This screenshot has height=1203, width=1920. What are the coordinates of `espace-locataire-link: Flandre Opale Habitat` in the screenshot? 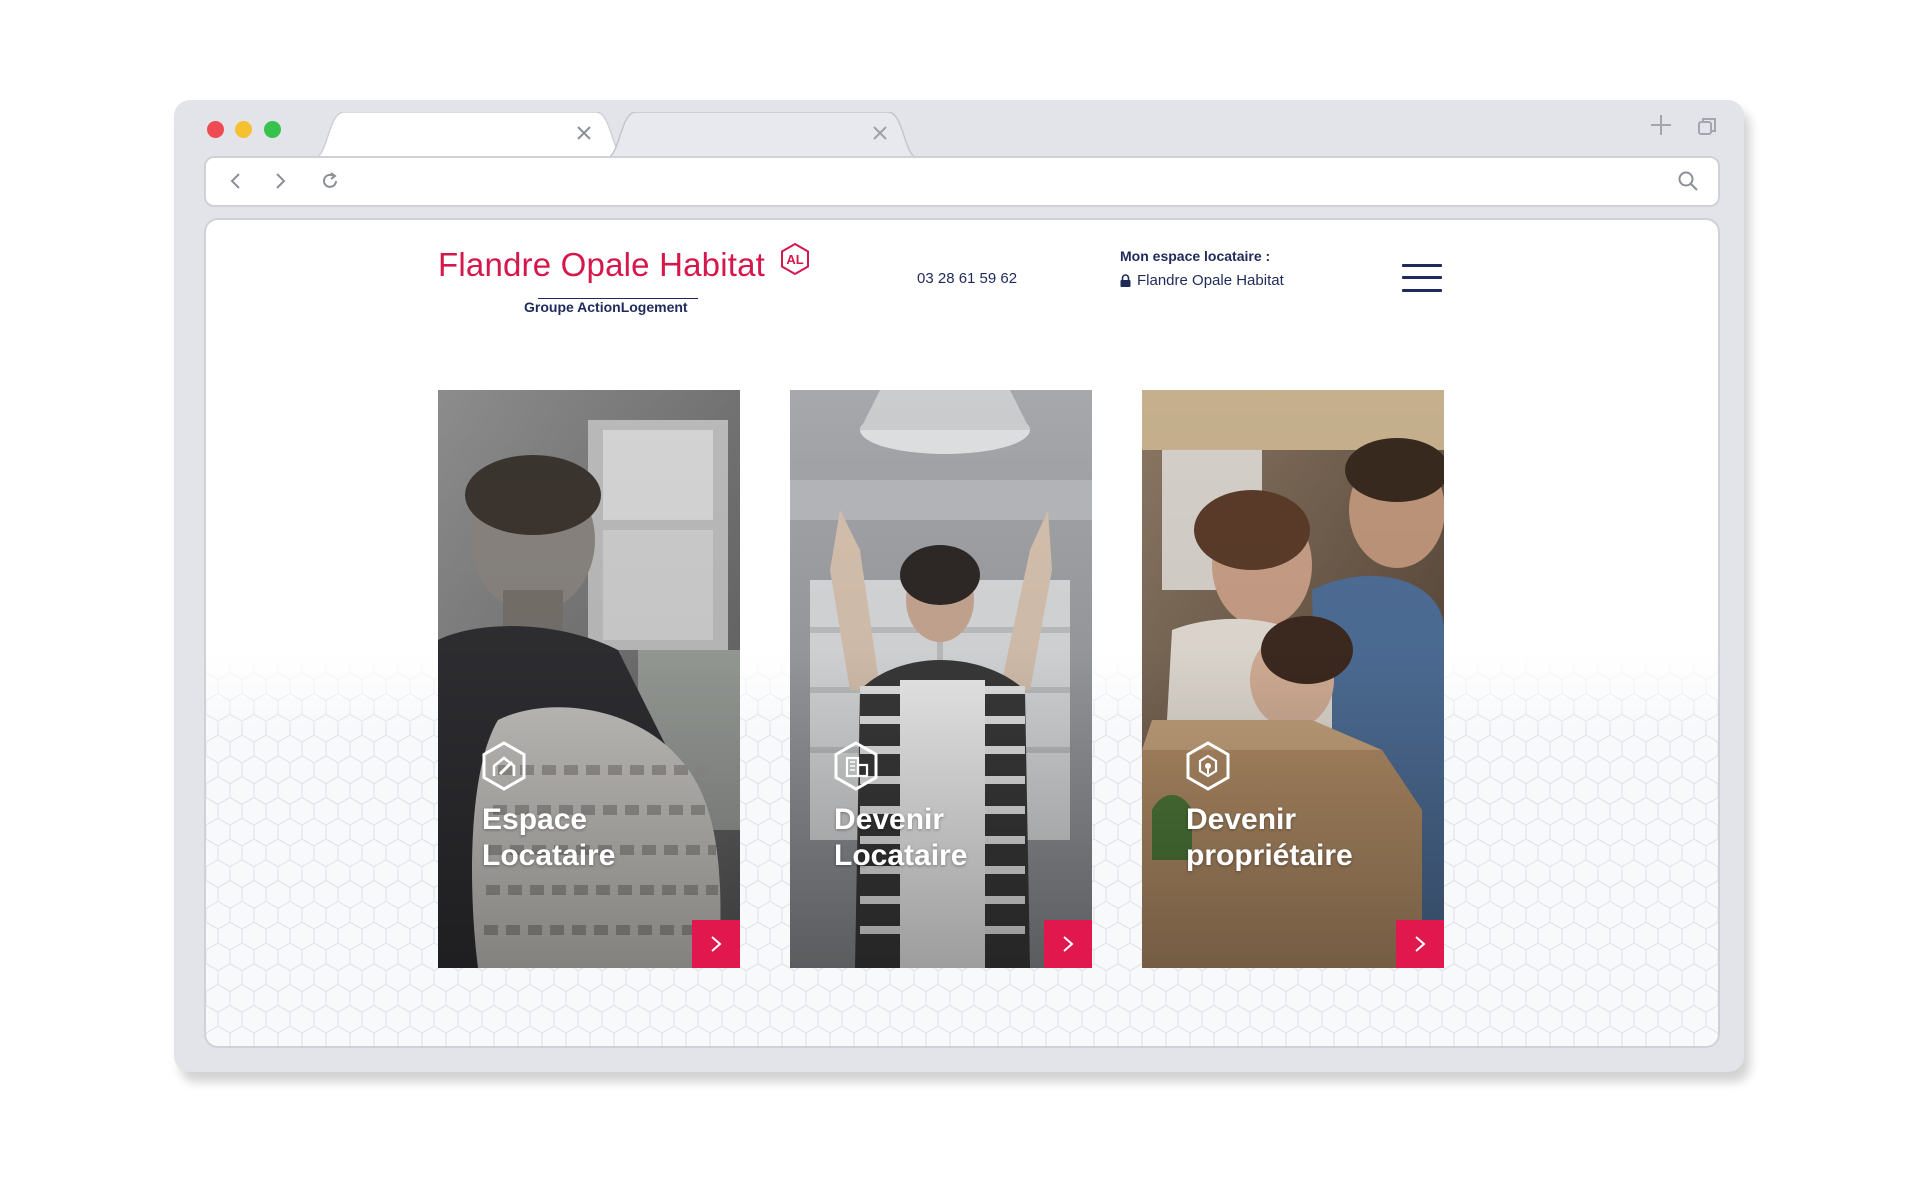 It's located at (1202, 280).